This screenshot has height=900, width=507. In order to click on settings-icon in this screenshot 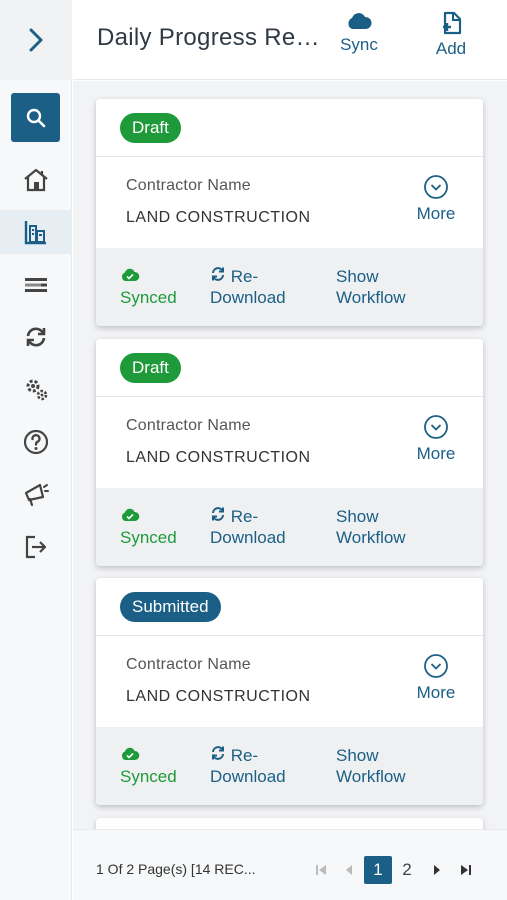, I will do `click(37, 390)`.